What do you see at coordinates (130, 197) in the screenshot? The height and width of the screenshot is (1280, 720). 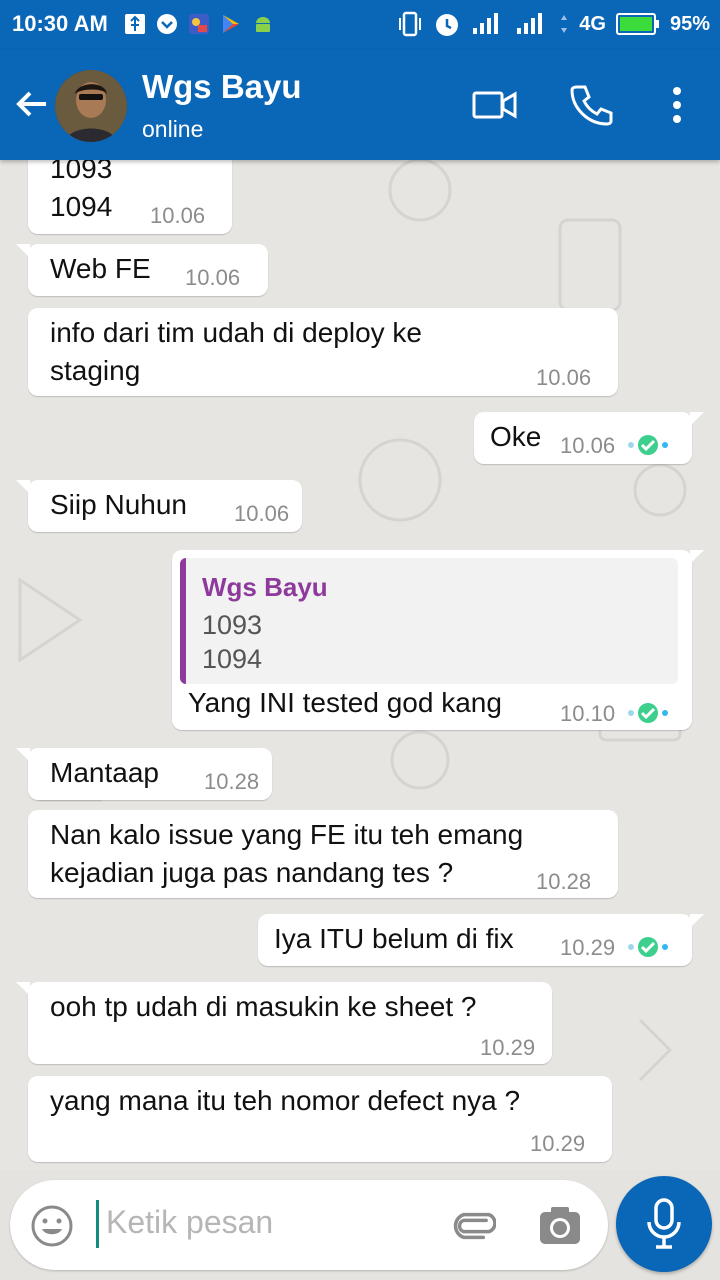 I see `message-bubble-incoming: 1093 1094 10.06` at bounding box center [130, 197].